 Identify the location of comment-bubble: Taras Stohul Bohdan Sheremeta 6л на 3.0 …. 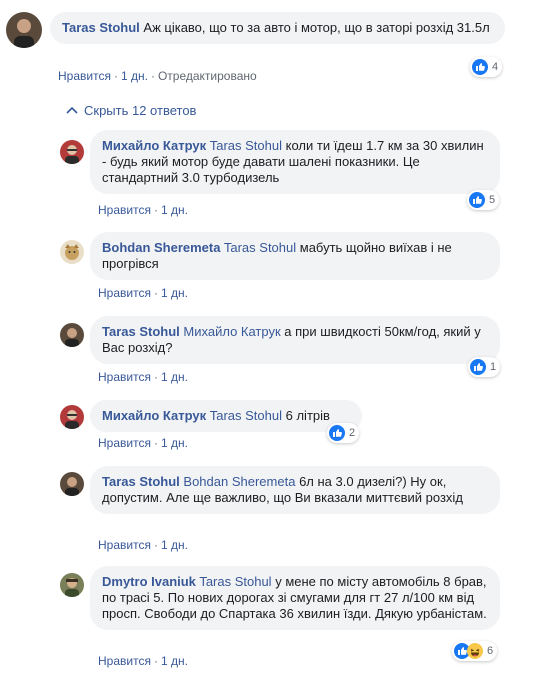
(295, 490).